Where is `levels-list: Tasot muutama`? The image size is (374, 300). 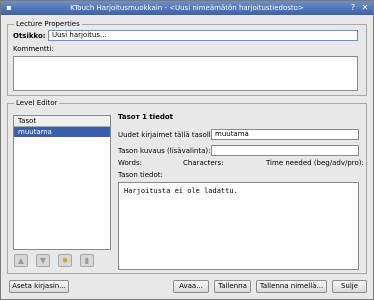
levels-list: Tasot muutama is located at coordinates (62, 182).